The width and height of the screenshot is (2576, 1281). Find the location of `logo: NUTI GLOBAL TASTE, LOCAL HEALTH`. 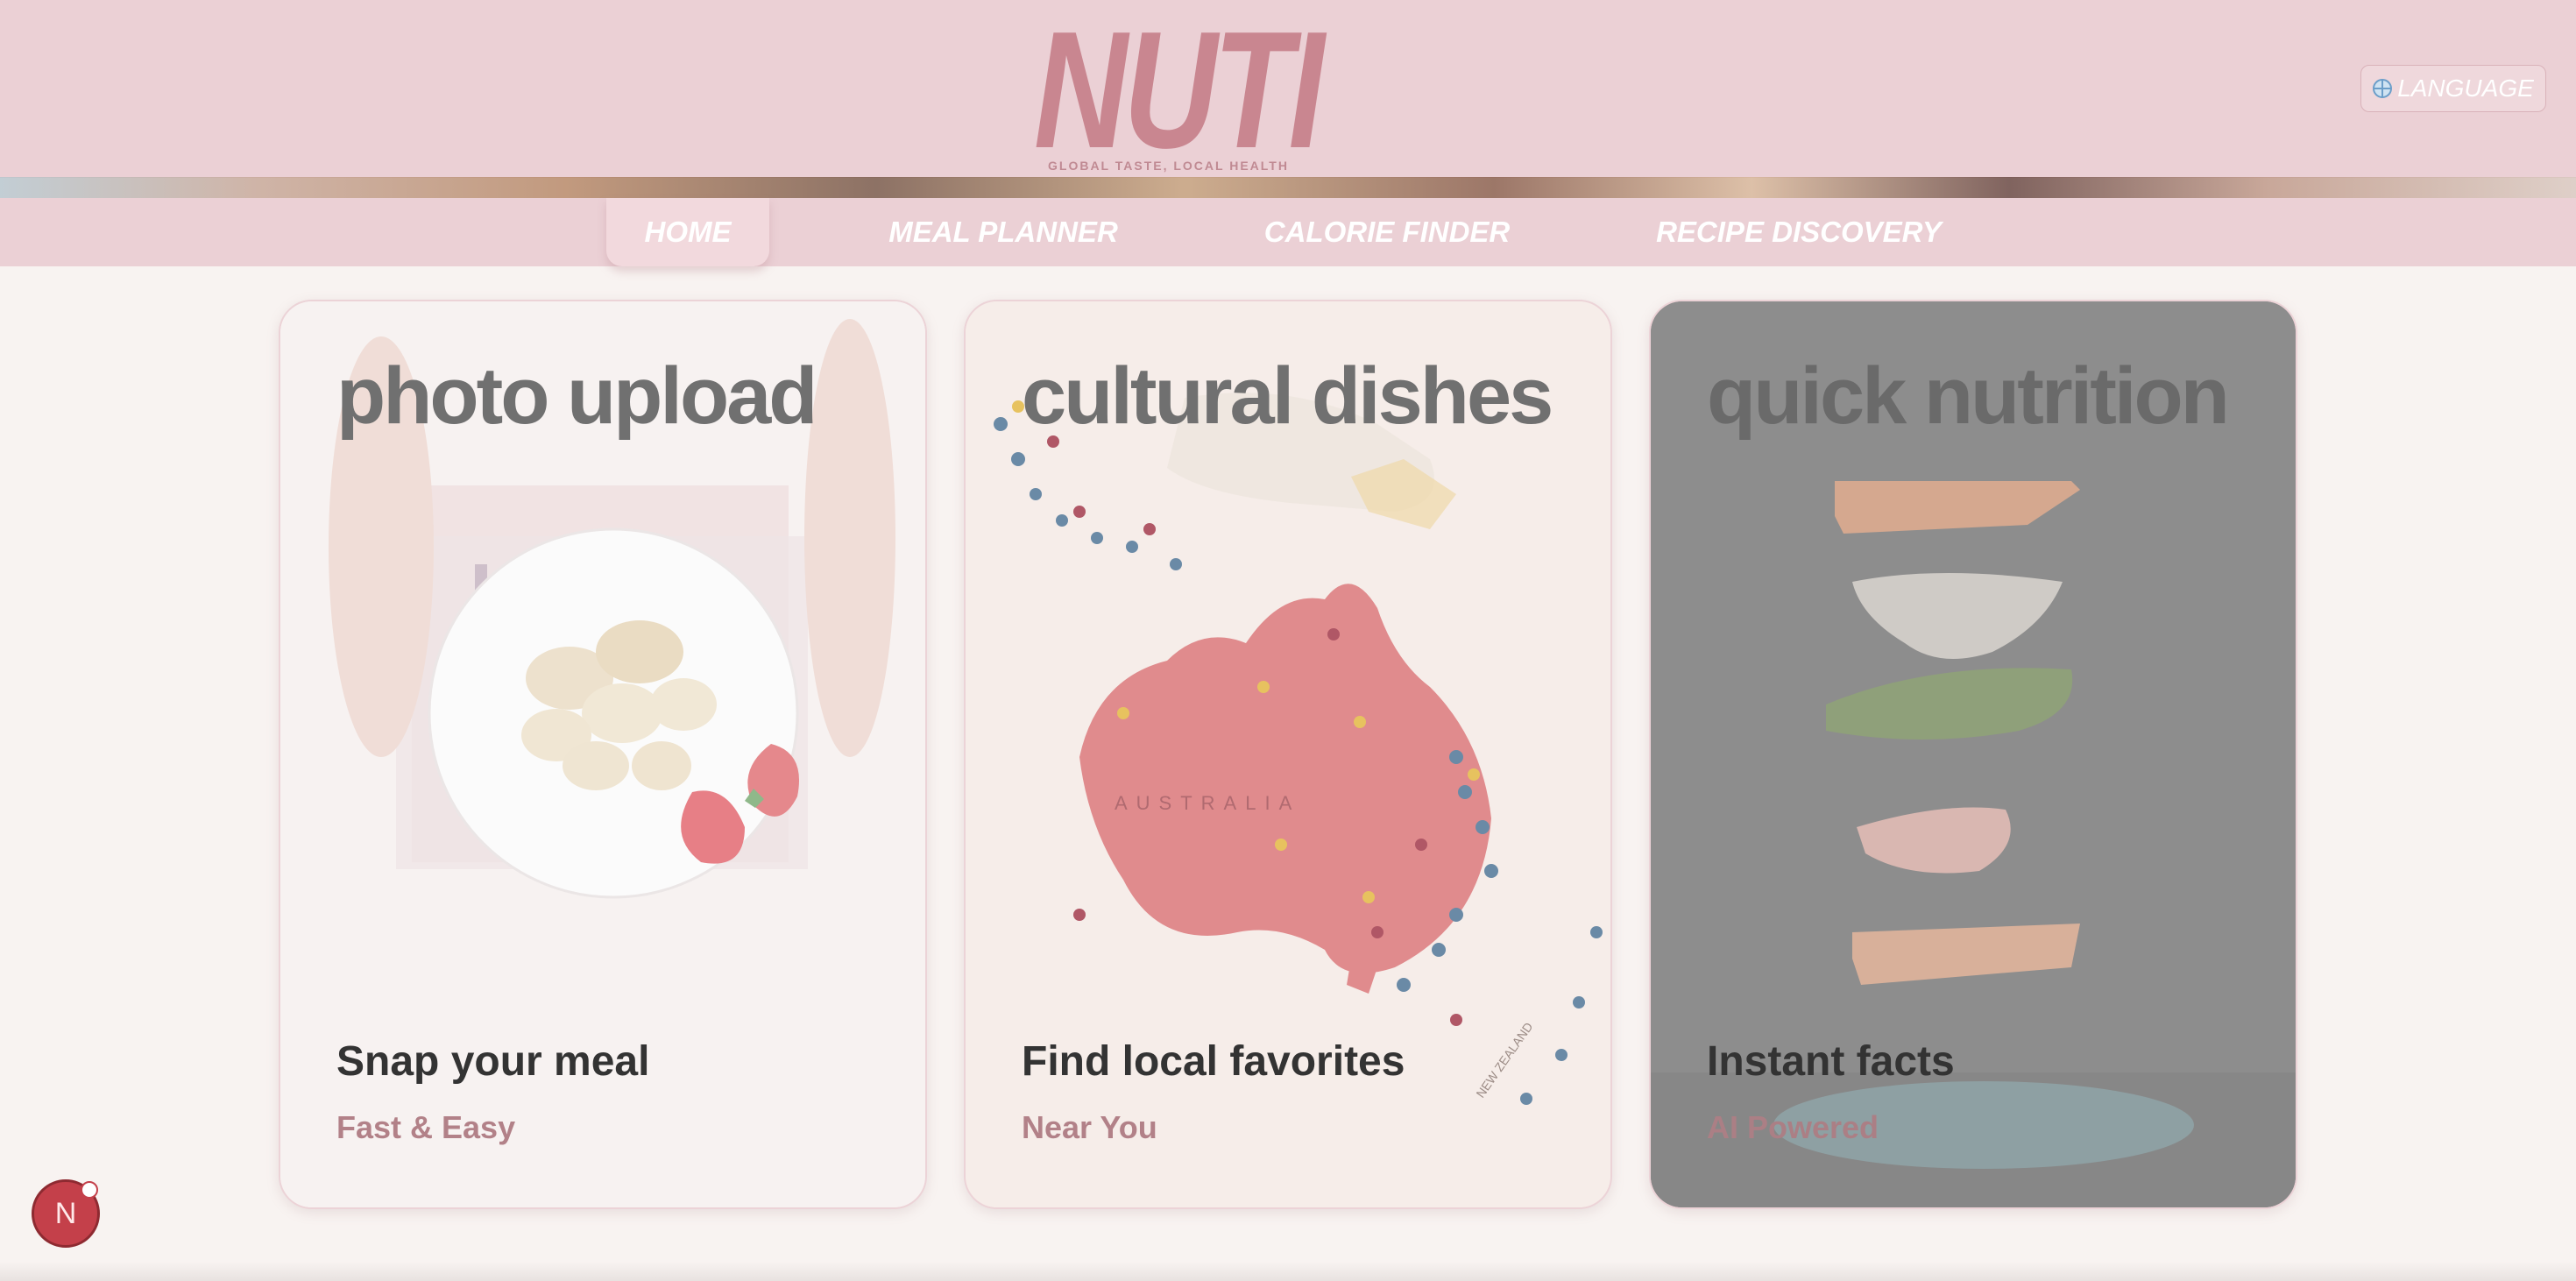

logo: NUTI GLOBAL TASTE, LOCAL HEALTH is located at coordinates (1200, 91).